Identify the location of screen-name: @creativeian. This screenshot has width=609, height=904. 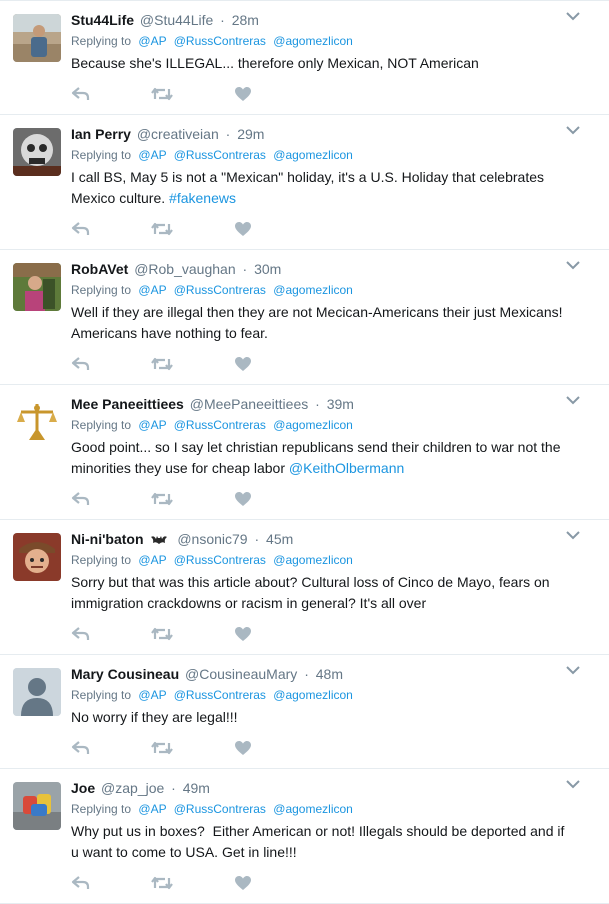
(178, 134).